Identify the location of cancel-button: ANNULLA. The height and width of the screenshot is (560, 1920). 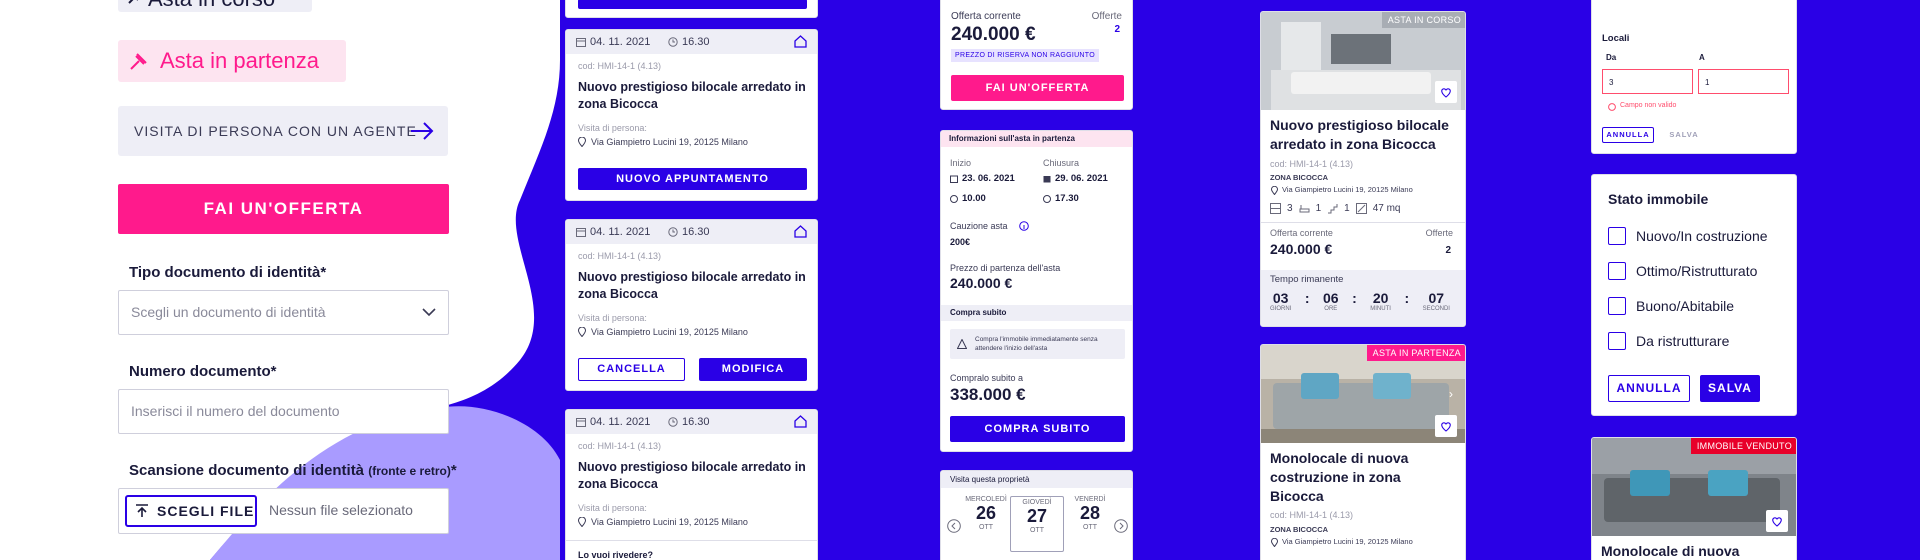
(1649, 388).